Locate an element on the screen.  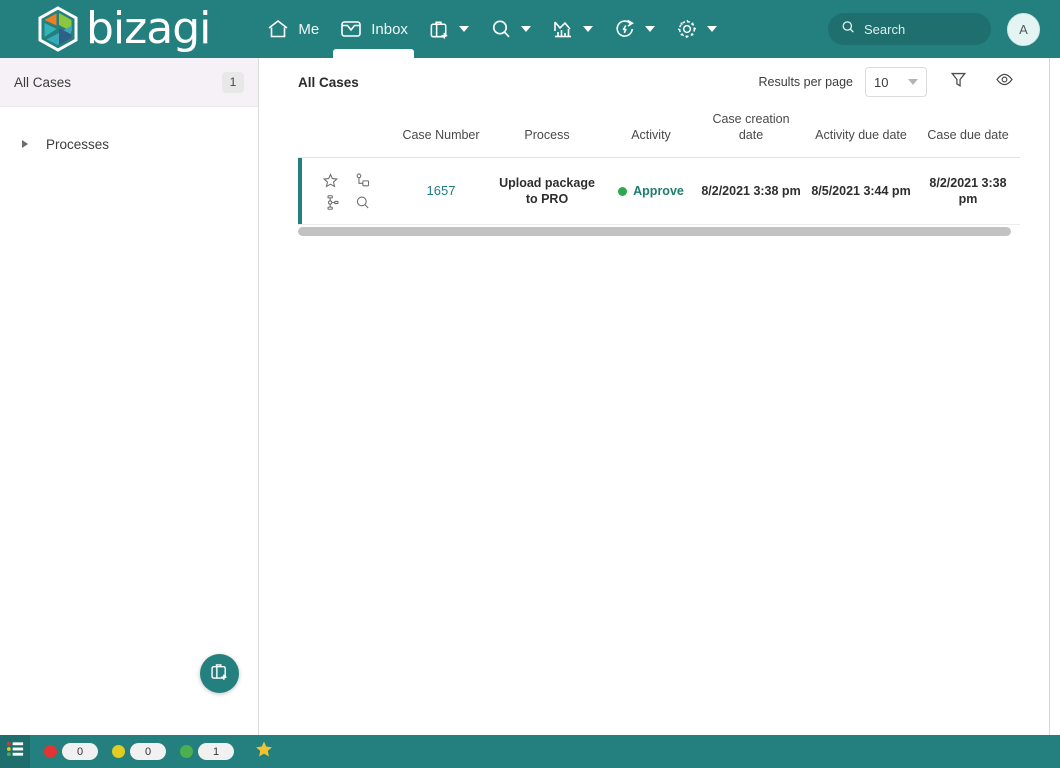
all-cases-count-badge: 1 is located at coordinates (233, 82).